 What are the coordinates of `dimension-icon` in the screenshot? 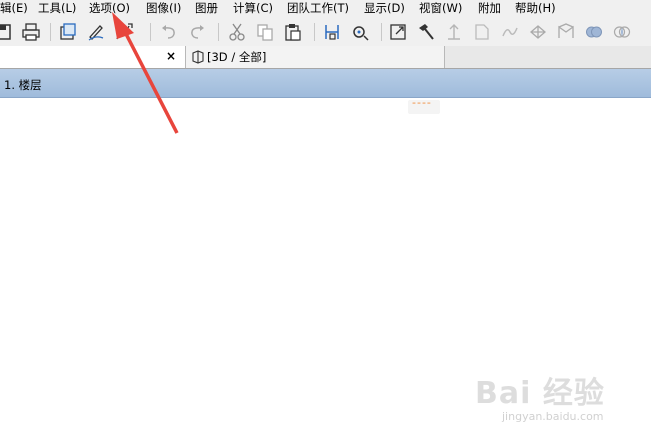 It's located at (332, 32).